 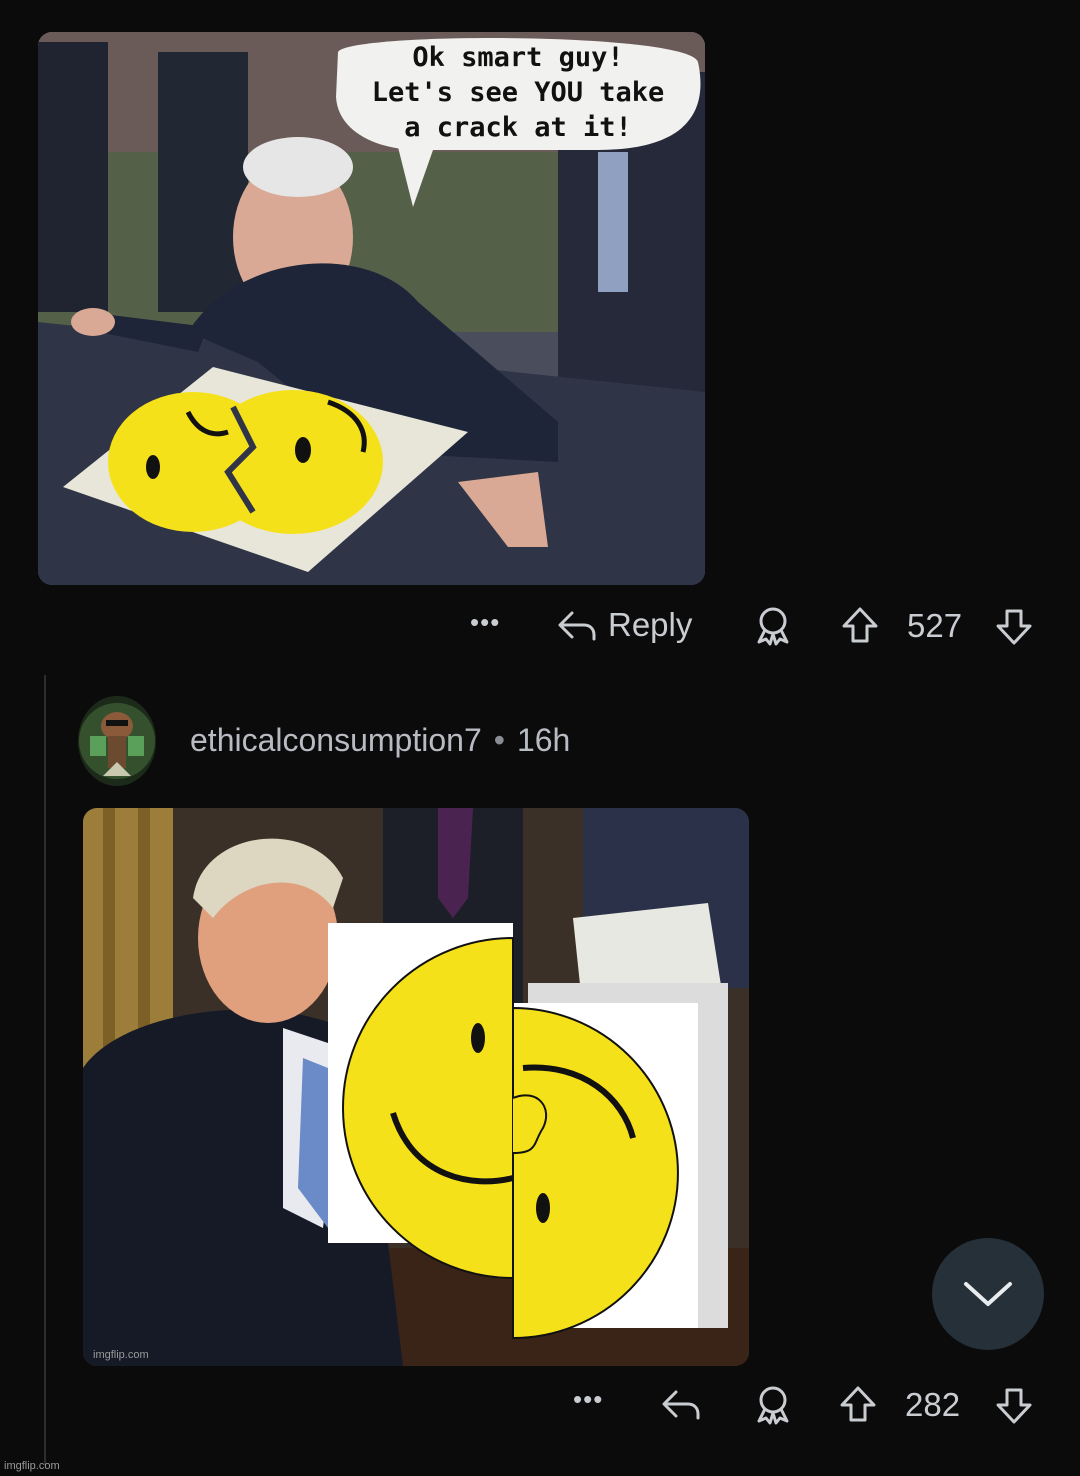 I want to click on reply-button, so click(x=681, y=1404).